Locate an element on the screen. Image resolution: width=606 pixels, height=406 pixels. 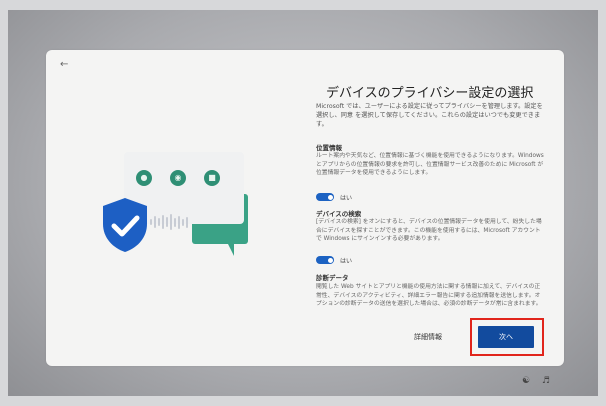
learn-more-button: 詳細情報 is located at coordinates (428, 337).